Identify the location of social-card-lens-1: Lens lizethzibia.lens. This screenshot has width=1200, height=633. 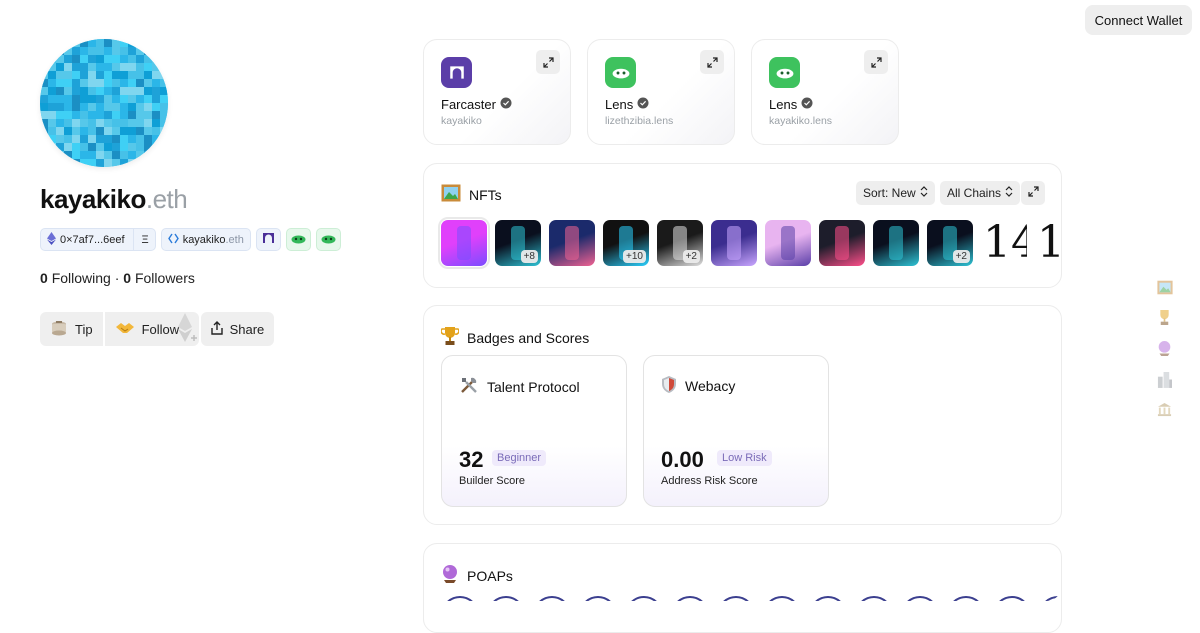
(661, 92).